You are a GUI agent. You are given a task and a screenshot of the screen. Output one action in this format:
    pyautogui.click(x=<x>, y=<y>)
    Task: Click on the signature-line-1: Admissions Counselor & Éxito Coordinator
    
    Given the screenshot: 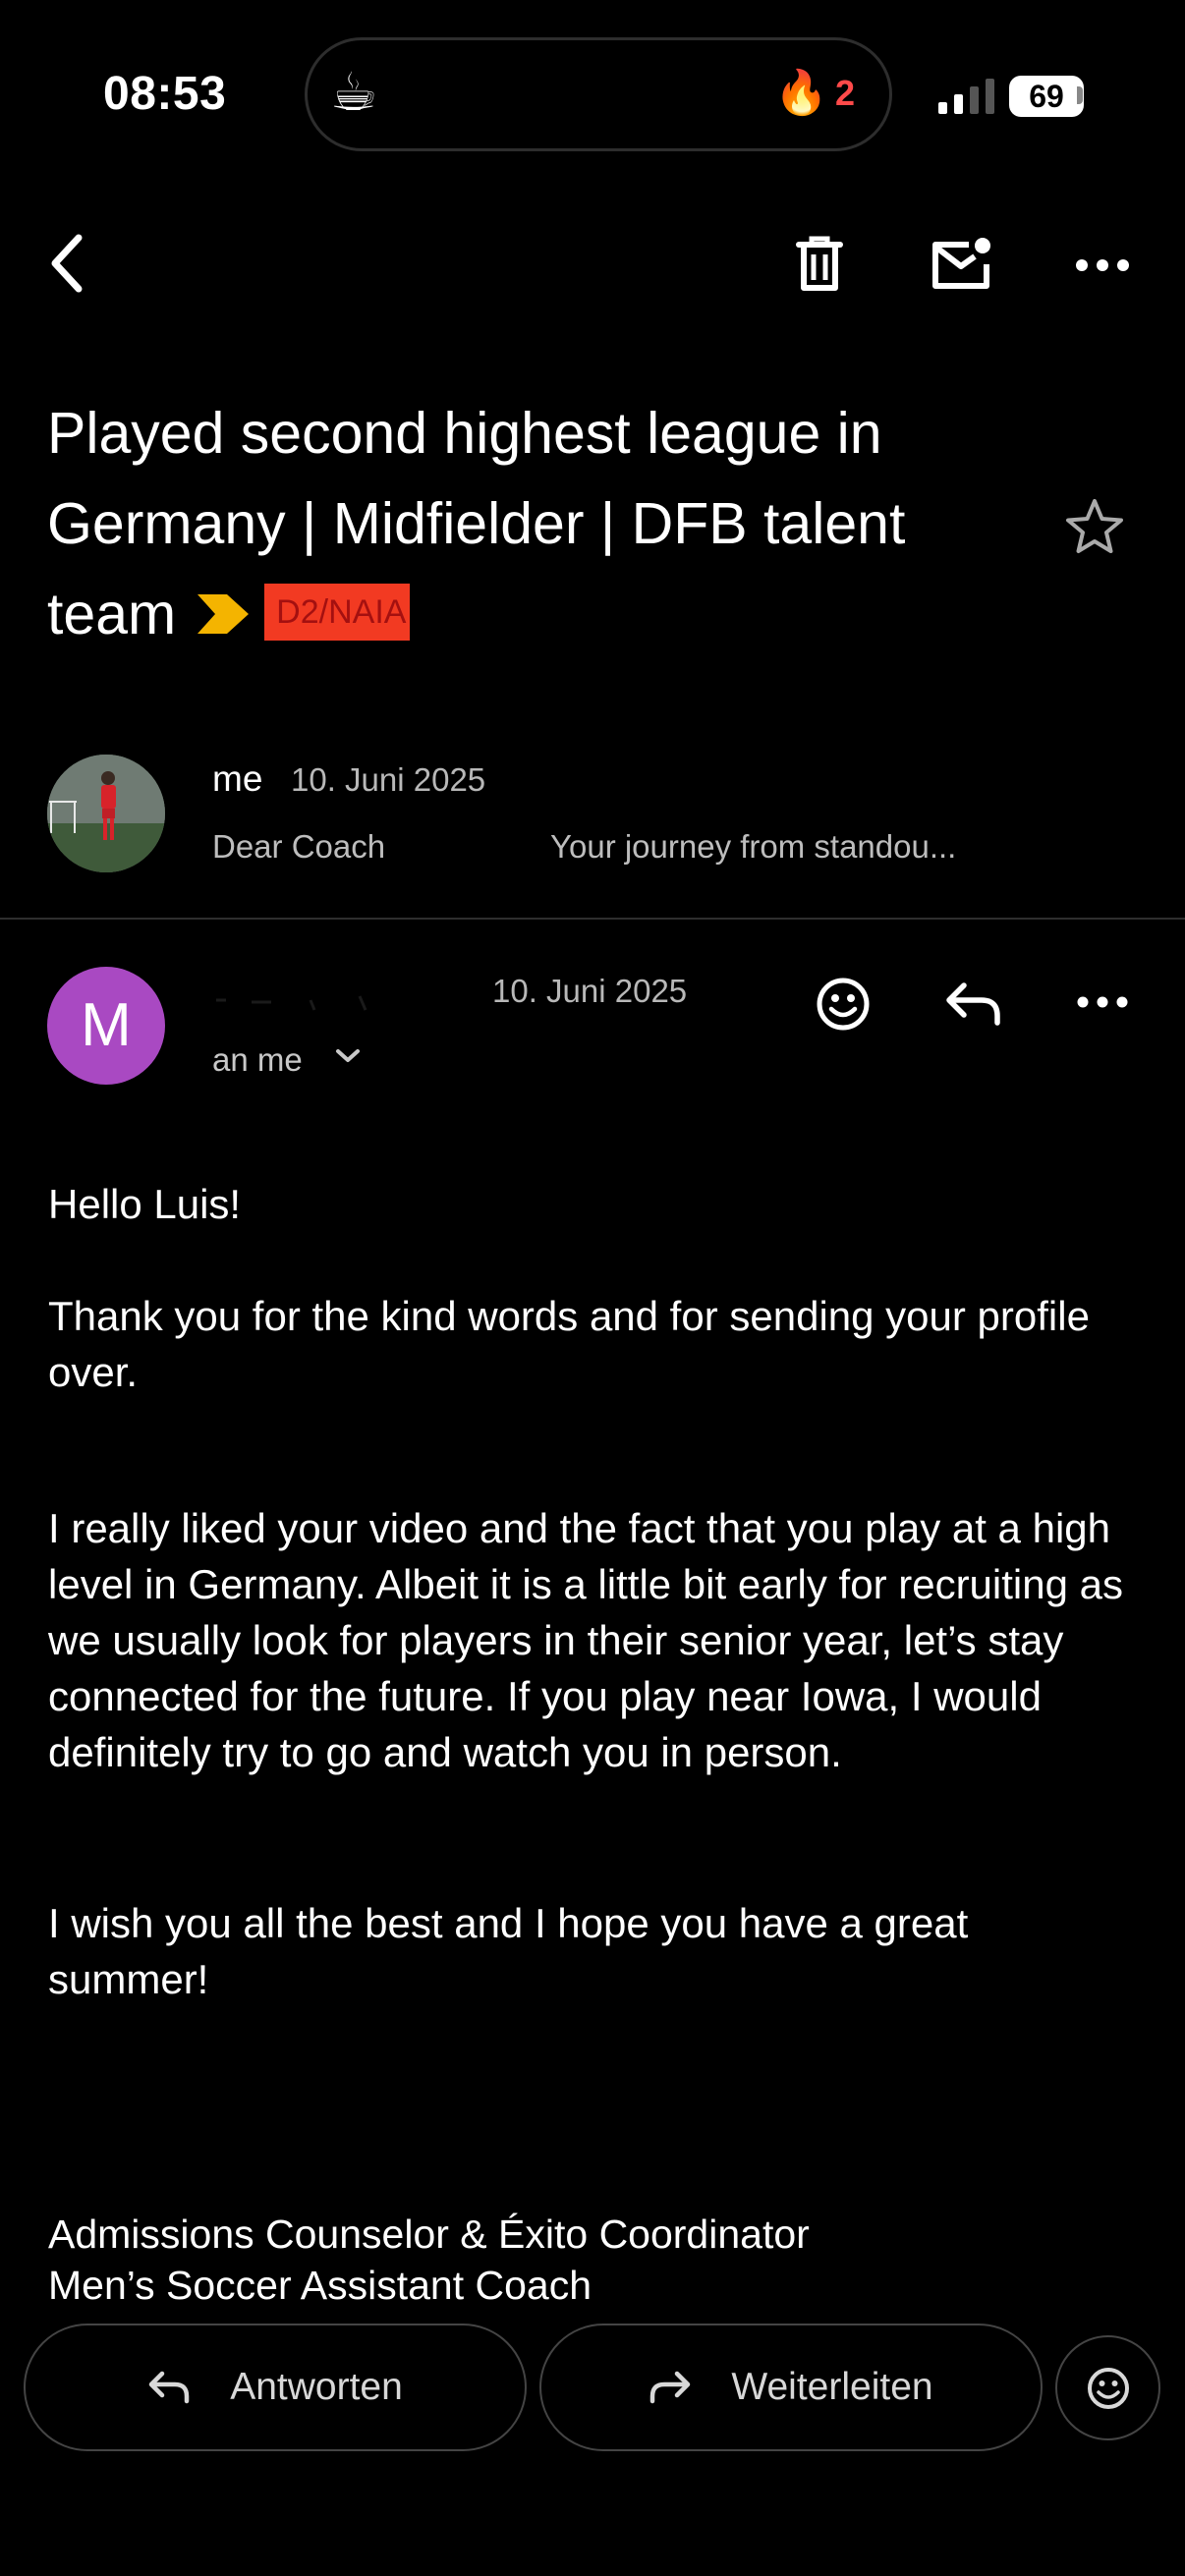 What is the action you would take?
    pyautogui.click(x=429, y=2234)
    